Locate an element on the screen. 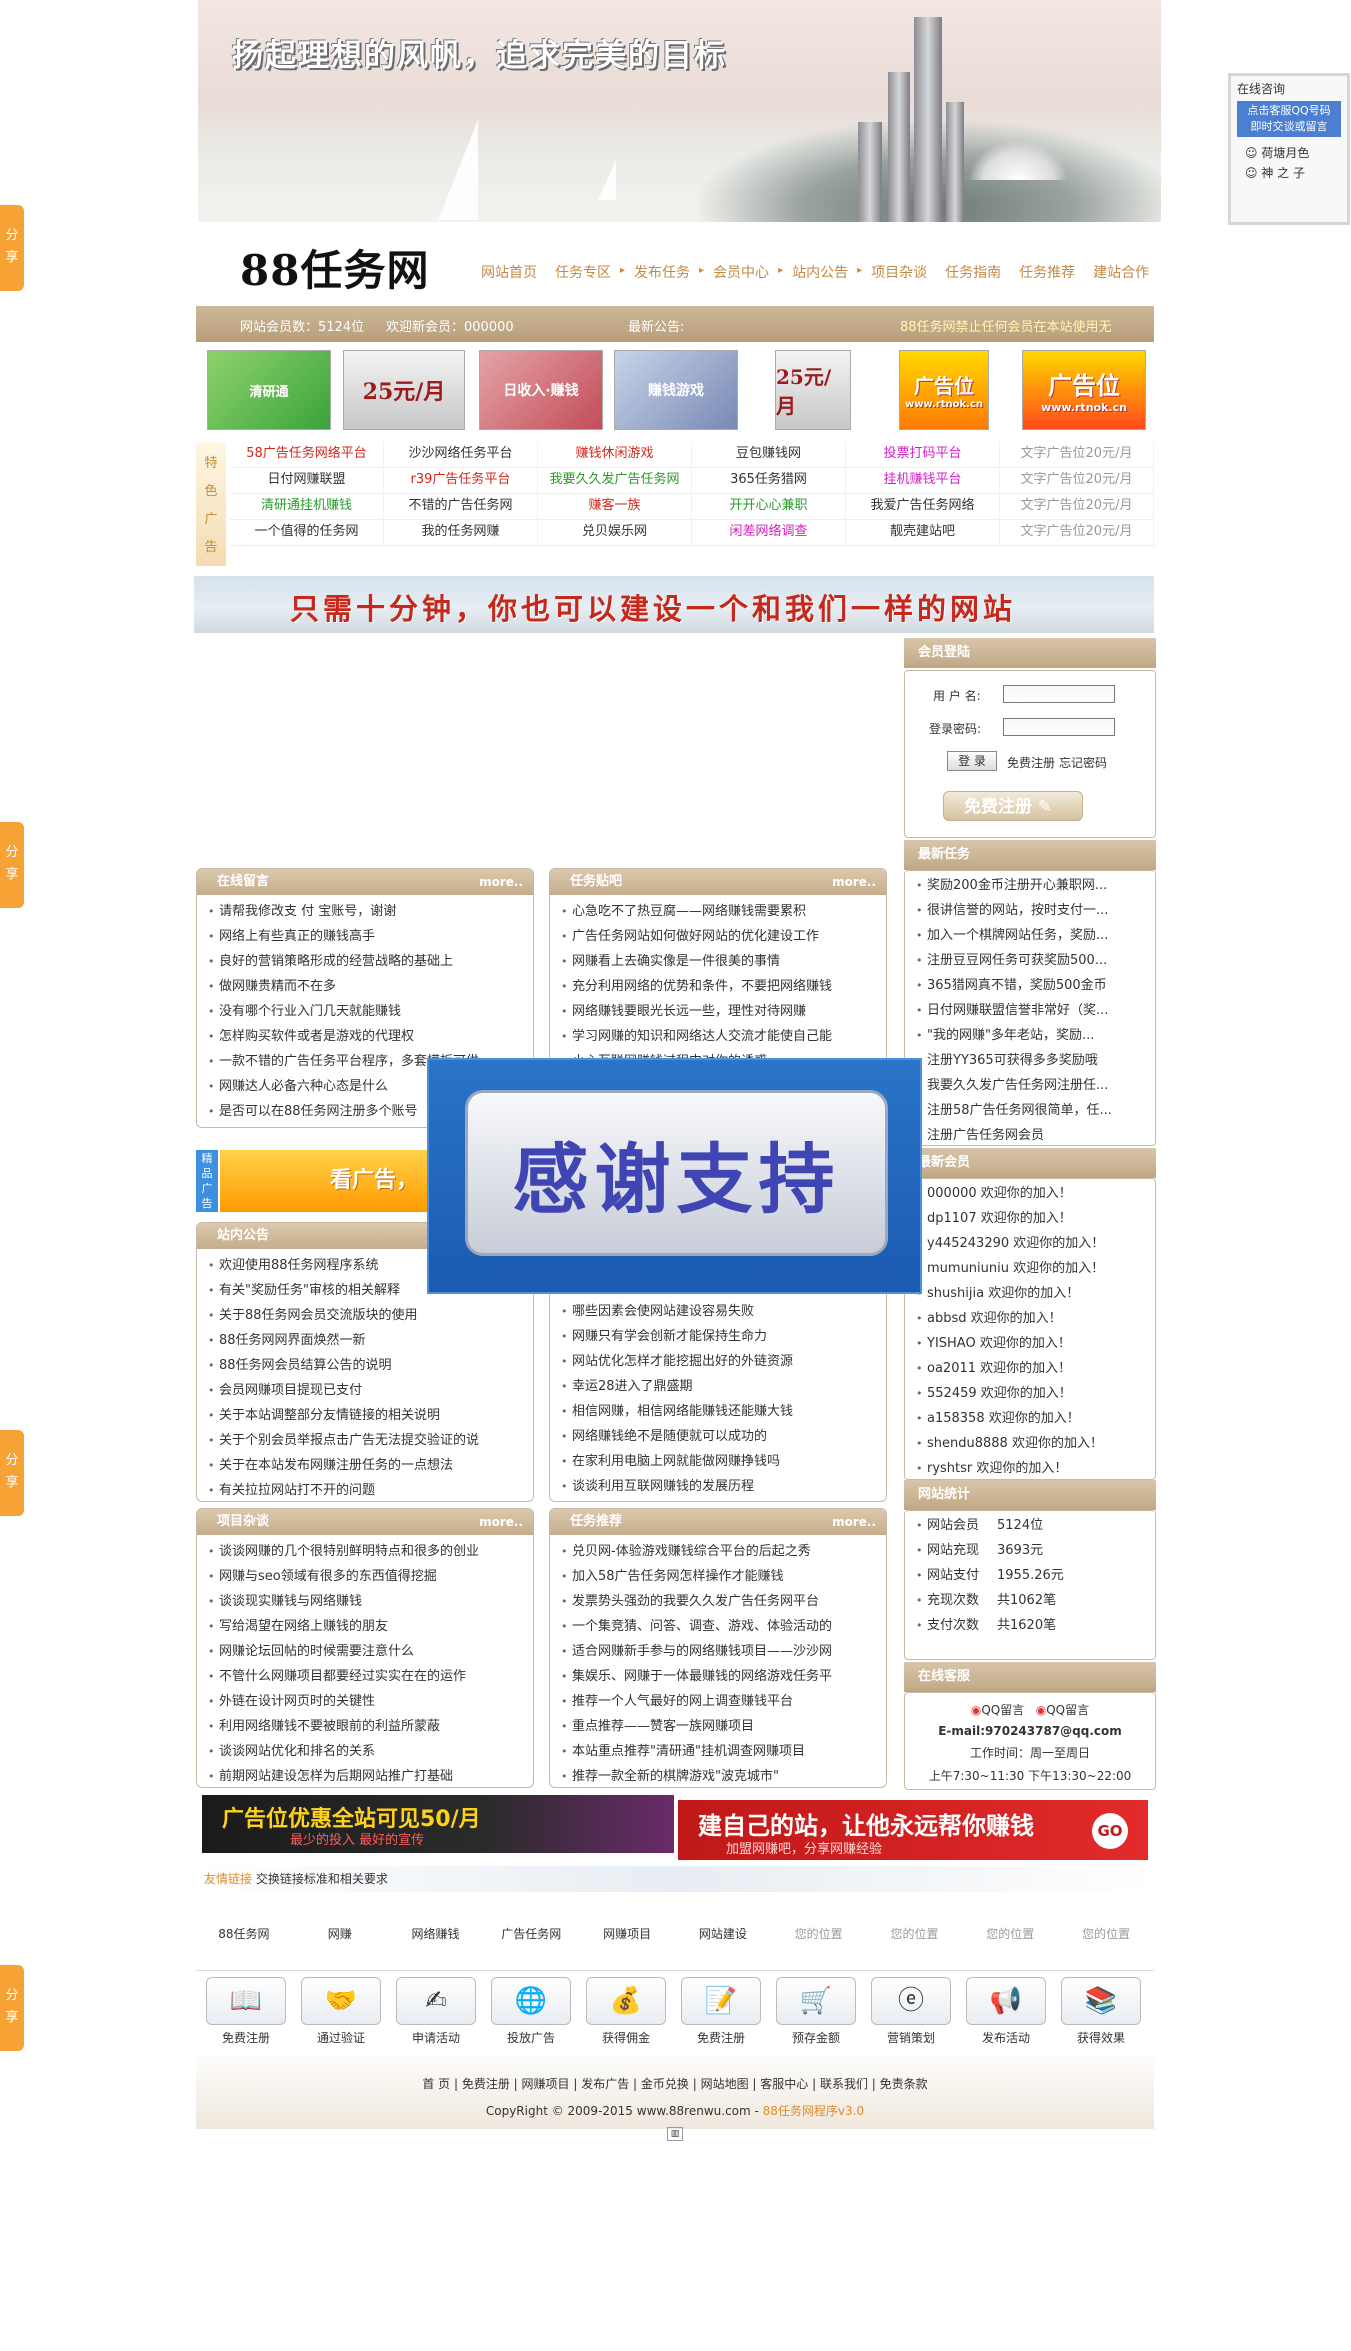 Image resolution: width=1351 pixels, height=2351 pixels. text-ad-link: 清研通挂机赚钱 is located at coordinates (307, 507).